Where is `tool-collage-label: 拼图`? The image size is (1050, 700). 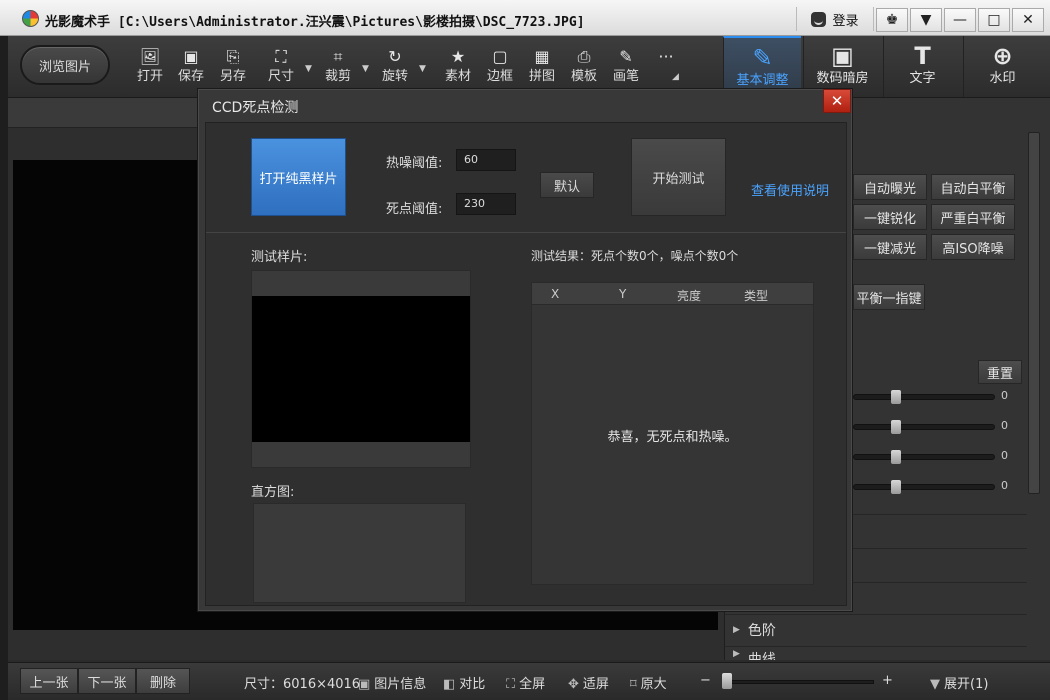 tool-collage-label: 拼图 is located at coordinates (541, 76).